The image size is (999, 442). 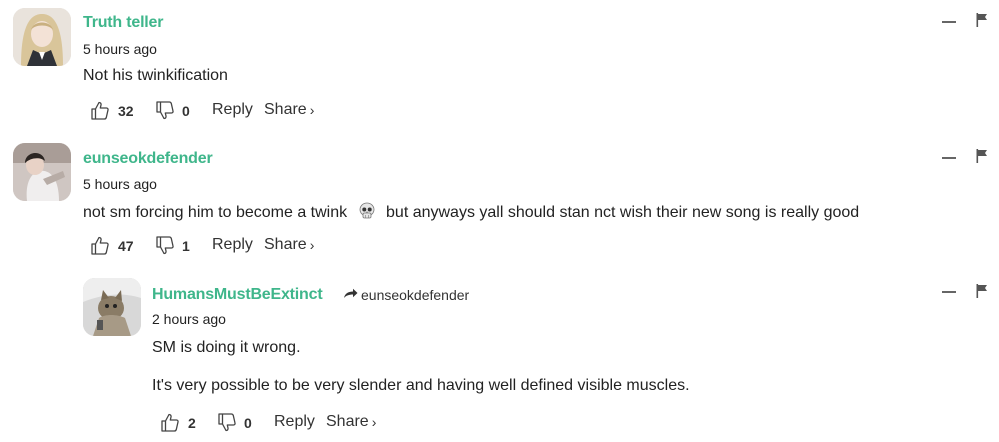 I want to click on reply-arrow-icon, so click(x=350, y=295).